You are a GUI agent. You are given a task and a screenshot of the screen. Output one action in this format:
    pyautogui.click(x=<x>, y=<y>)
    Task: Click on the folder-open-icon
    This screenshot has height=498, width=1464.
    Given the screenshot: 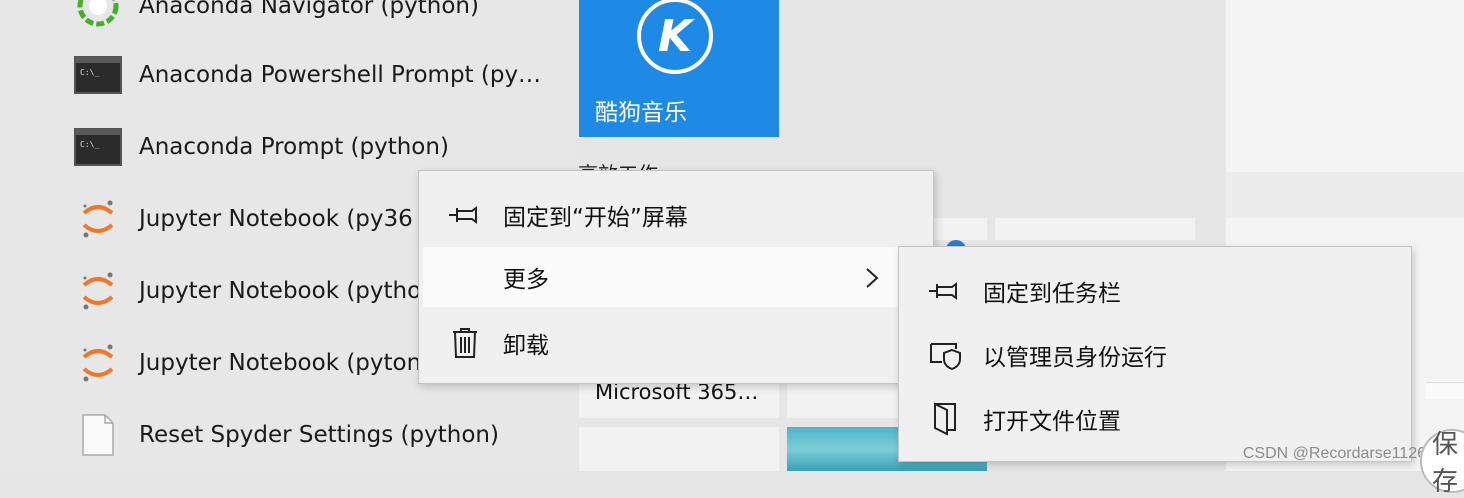 What is the action you would take?
    pyautogui.click(x=945, y=419)
    